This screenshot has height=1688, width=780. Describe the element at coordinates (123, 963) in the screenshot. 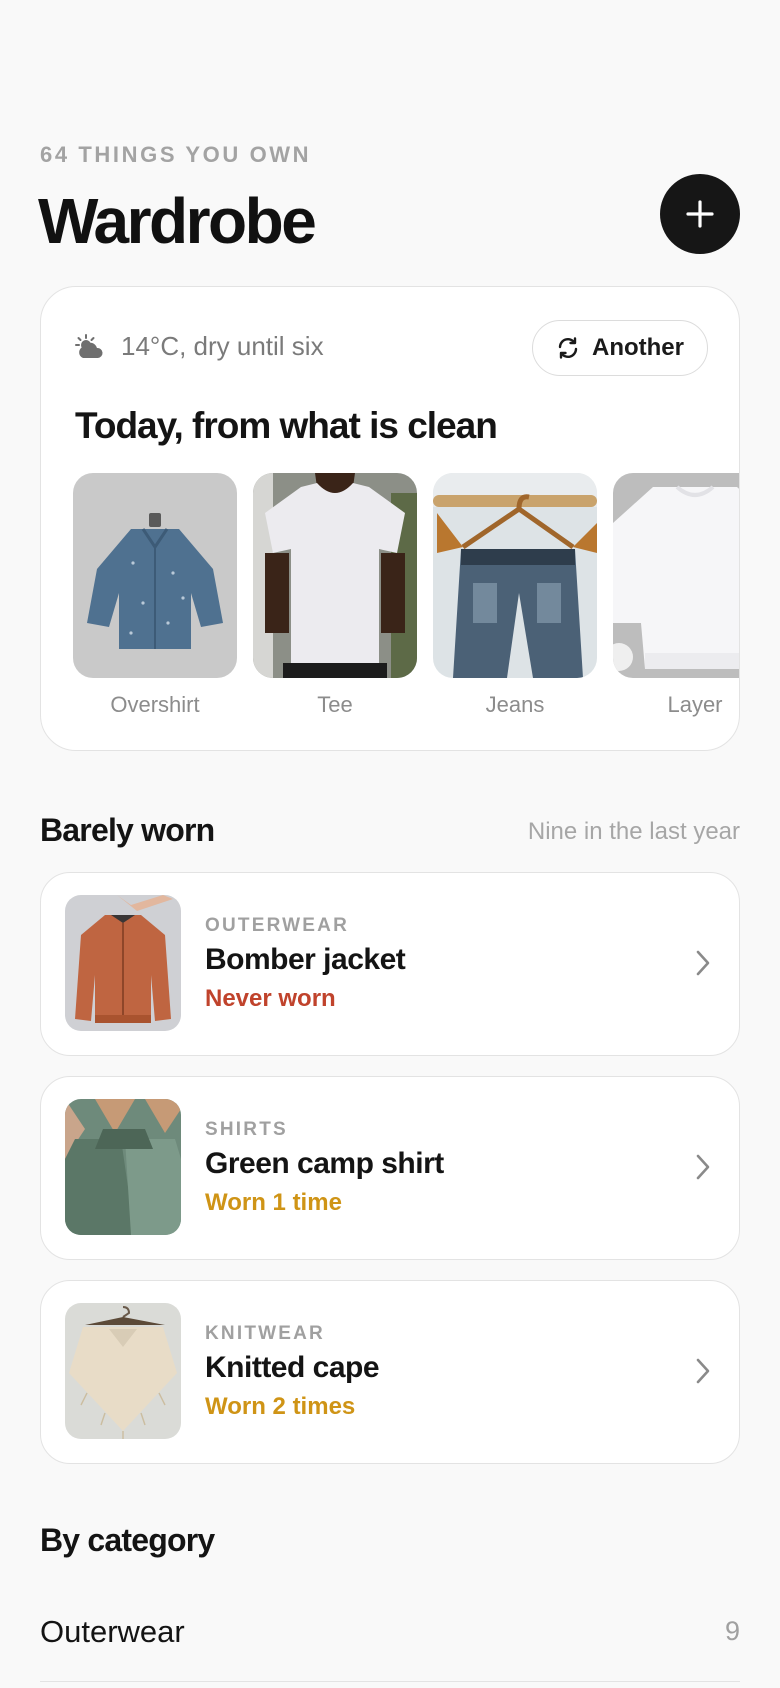

I see `bomber-jacket-photo` at that location.